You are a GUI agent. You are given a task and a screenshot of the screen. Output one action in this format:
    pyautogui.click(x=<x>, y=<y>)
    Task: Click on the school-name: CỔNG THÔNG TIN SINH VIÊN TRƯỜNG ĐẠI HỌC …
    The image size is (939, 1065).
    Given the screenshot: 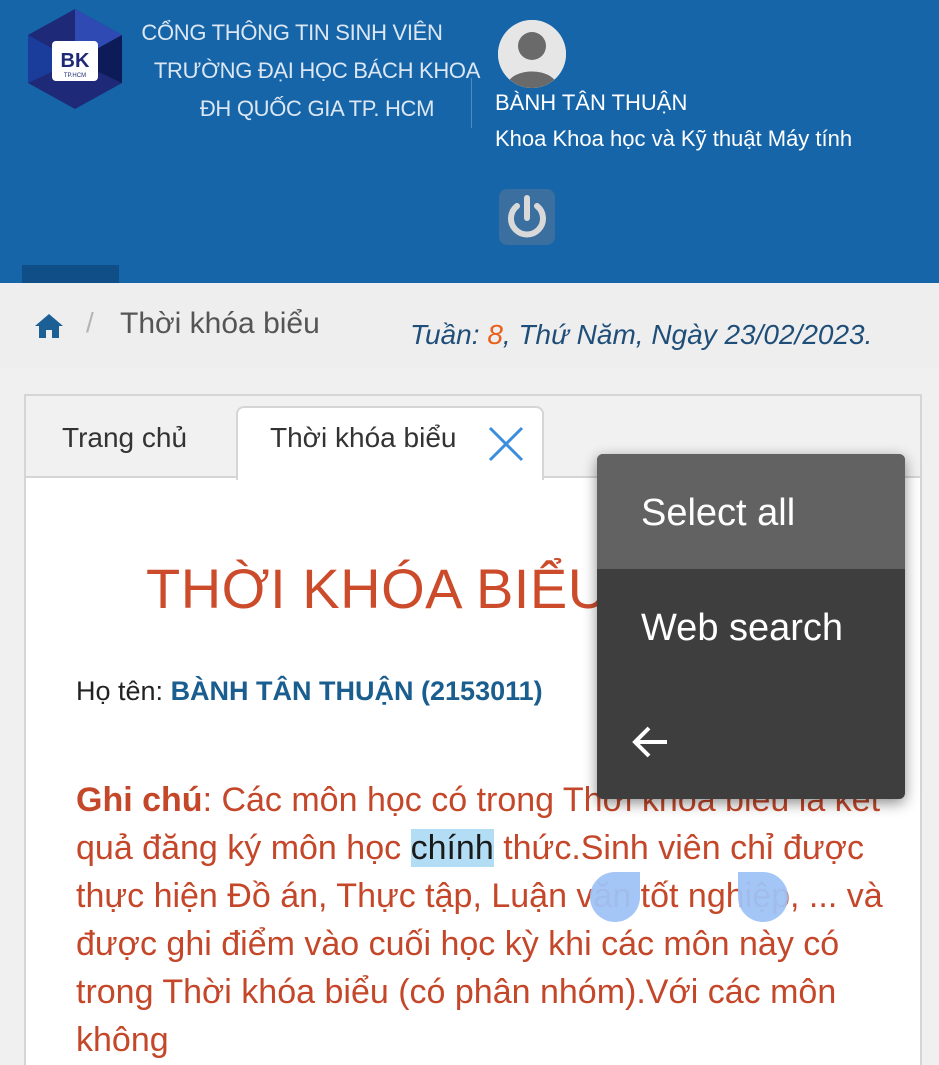 What is the action you would take?
    pyautogui.click(x=316, y=71)
    